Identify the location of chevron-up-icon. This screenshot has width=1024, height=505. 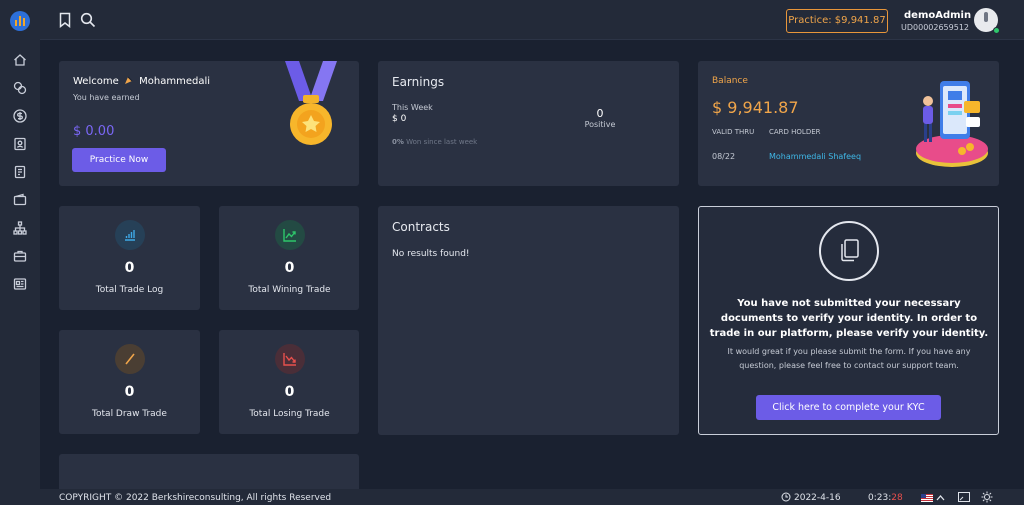
(940, 497).